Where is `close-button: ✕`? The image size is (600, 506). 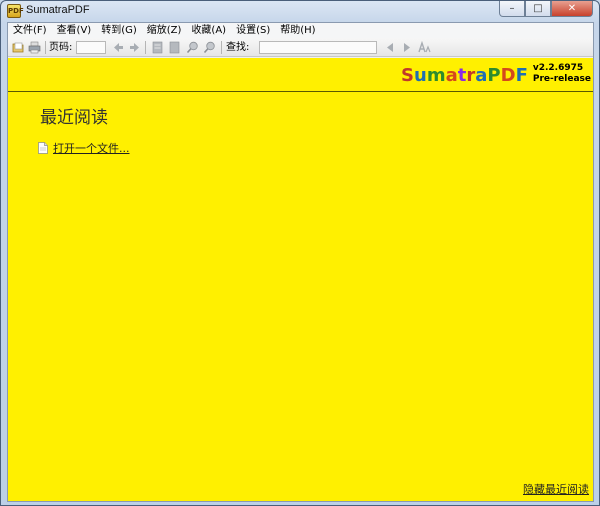
close-button: ✕ is located at coordinates (572, 9).